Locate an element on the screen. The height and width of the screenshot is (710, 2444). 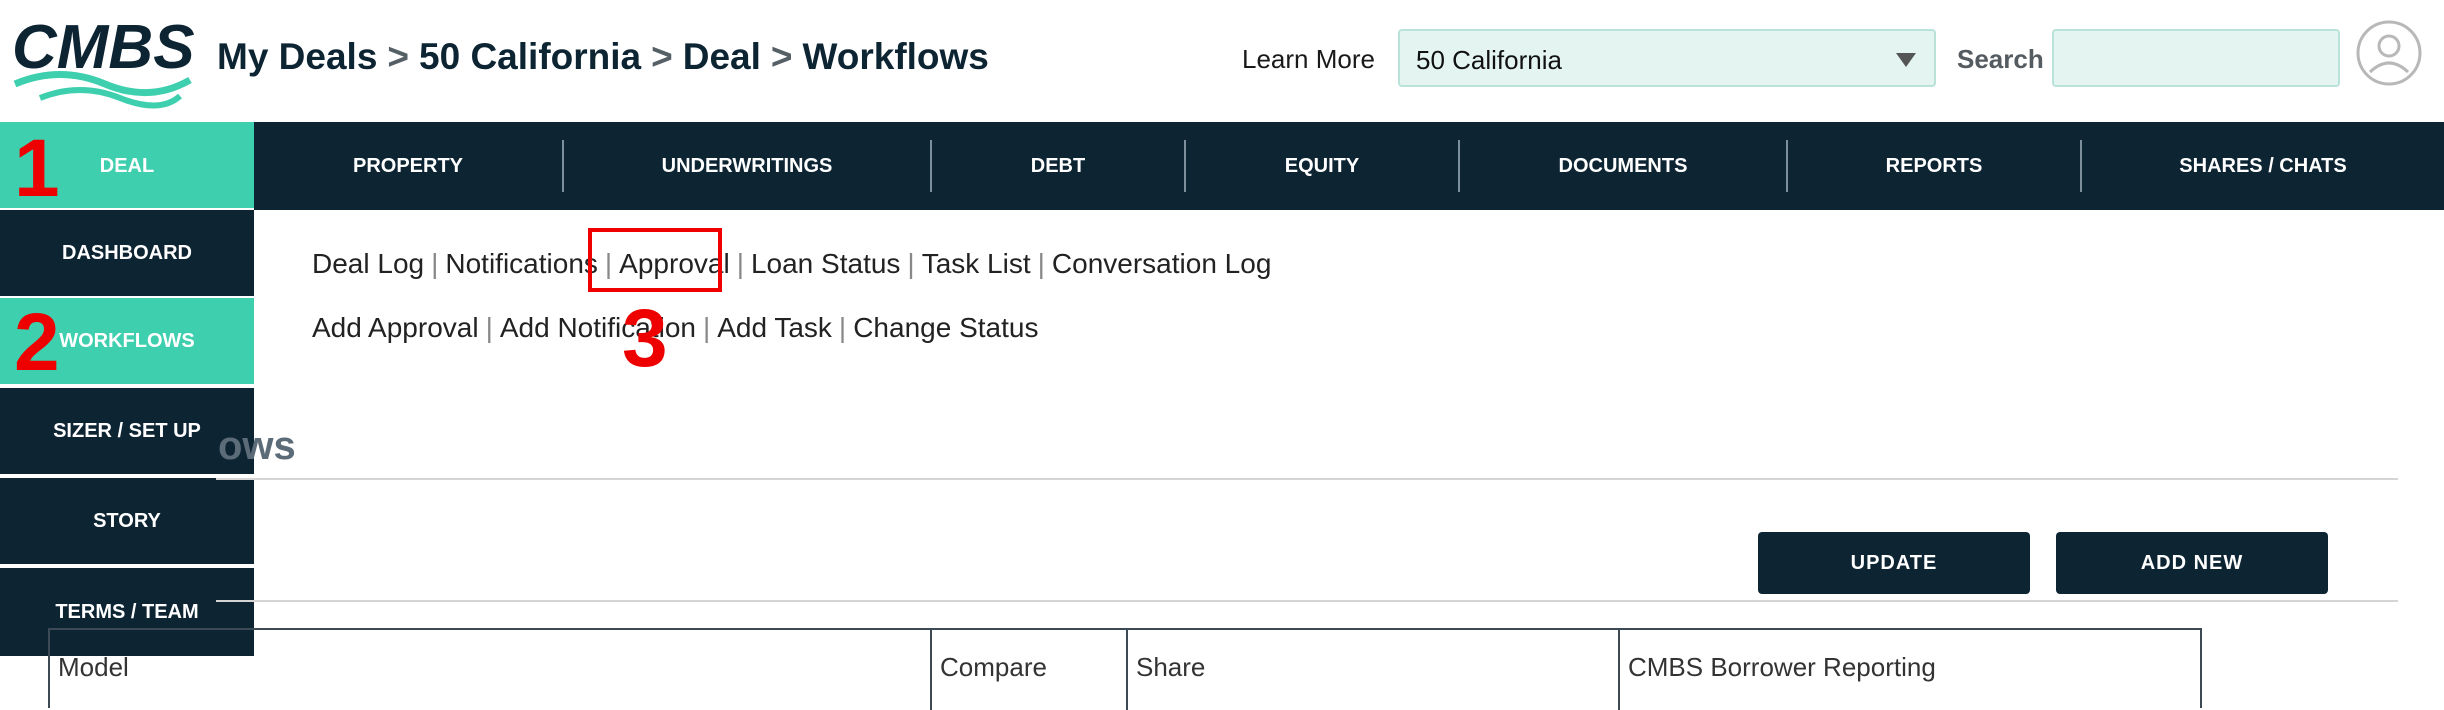
link-add-task: Add Task is located at coordinates (774, 327).